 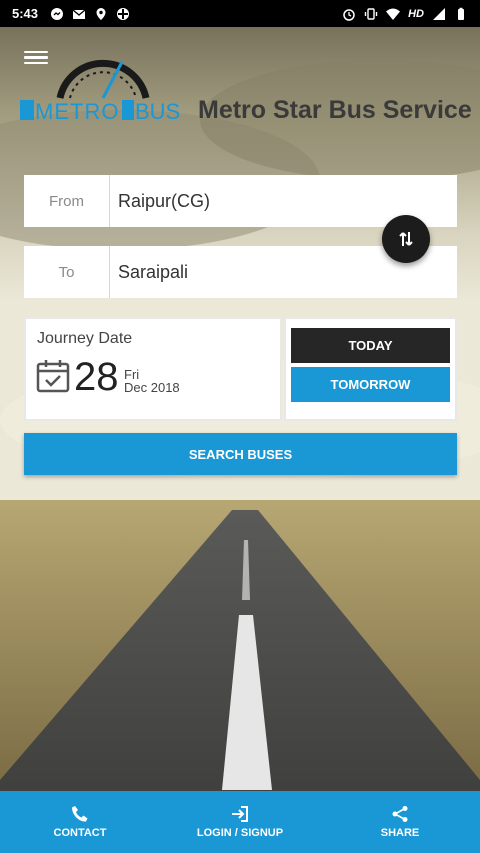 I want to click on location-icon, so click(x=101, y=13).